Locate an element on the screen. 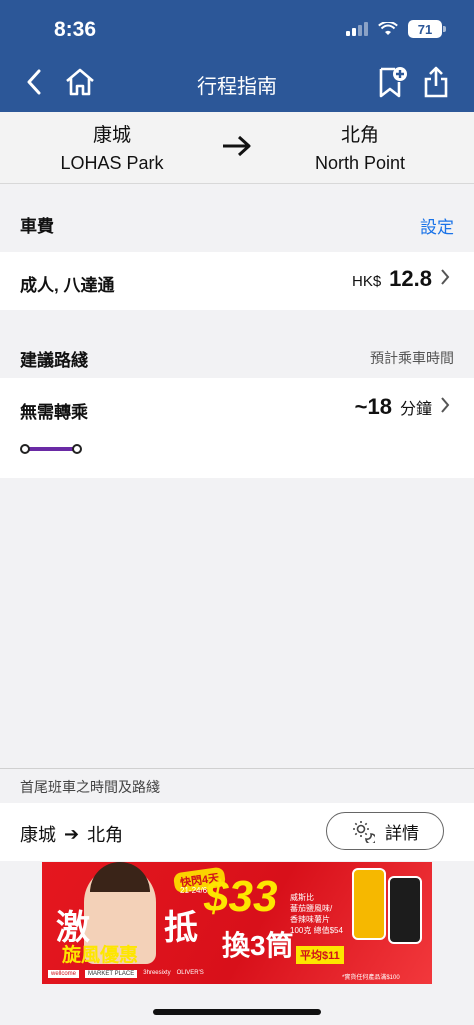 The image size is (474, 1025). ad-price: $33 is located at coordinates (241, 896).